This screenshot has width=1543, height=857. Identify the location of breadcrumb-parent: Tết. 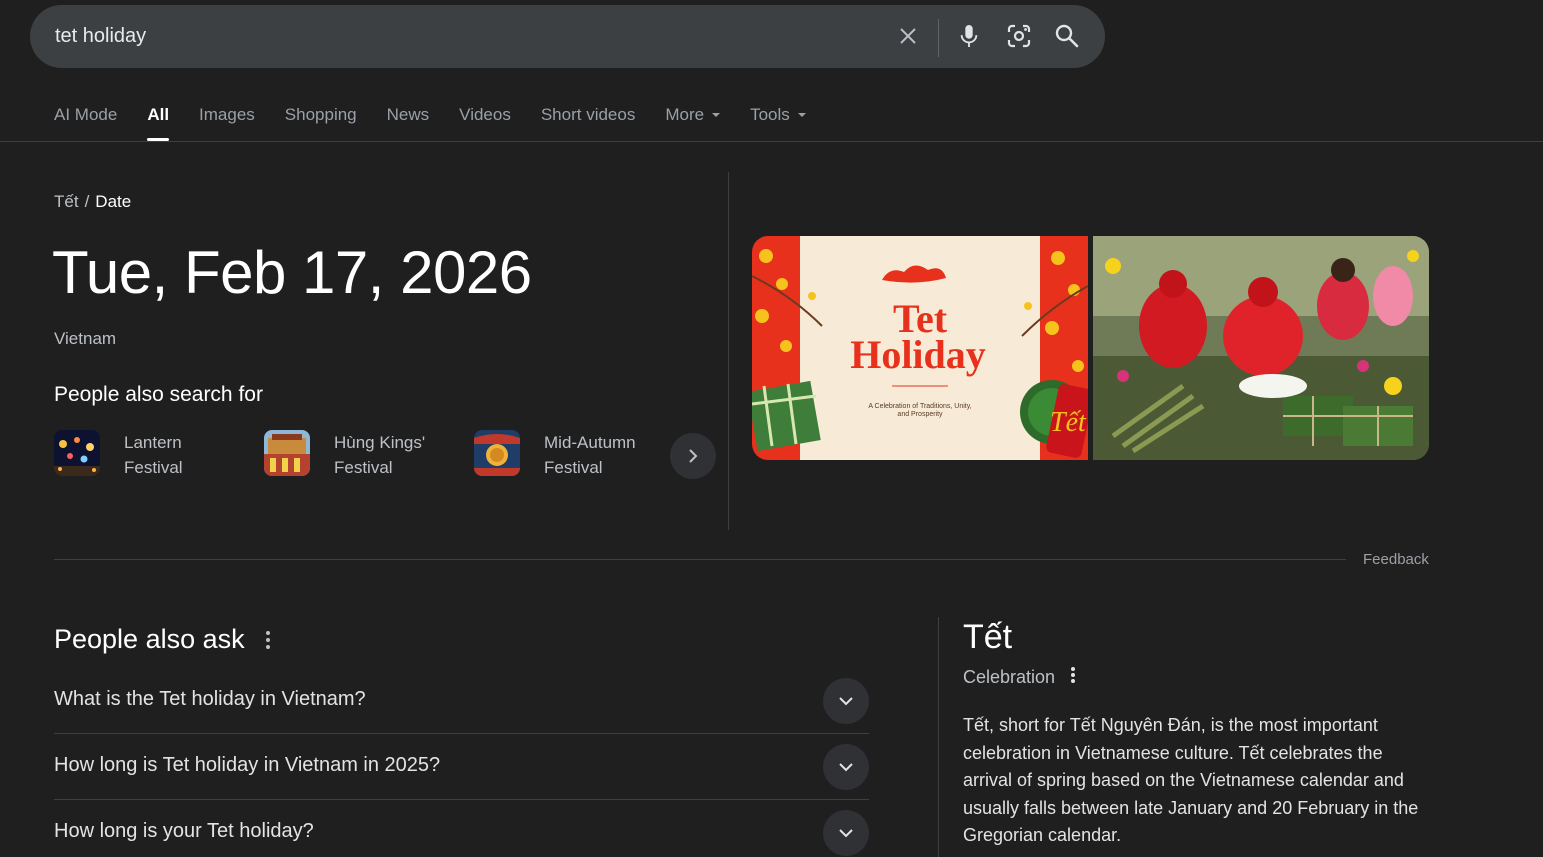
(66, 201).